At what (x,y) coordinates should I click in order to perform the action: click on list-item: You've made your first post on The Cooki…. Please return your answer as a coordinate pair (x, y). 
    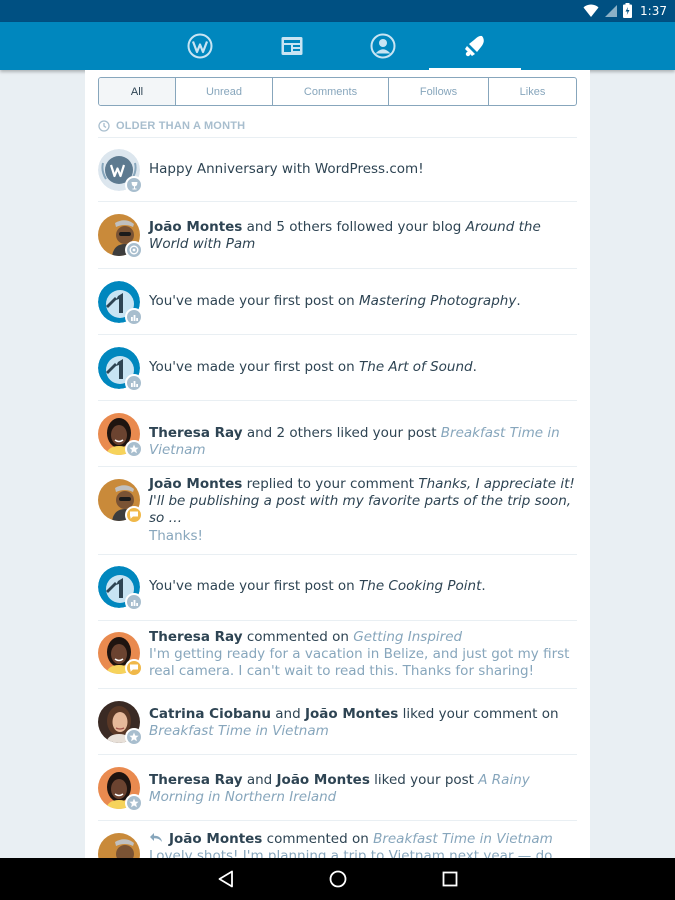
    Looking at the image, I should click on (337, 588).